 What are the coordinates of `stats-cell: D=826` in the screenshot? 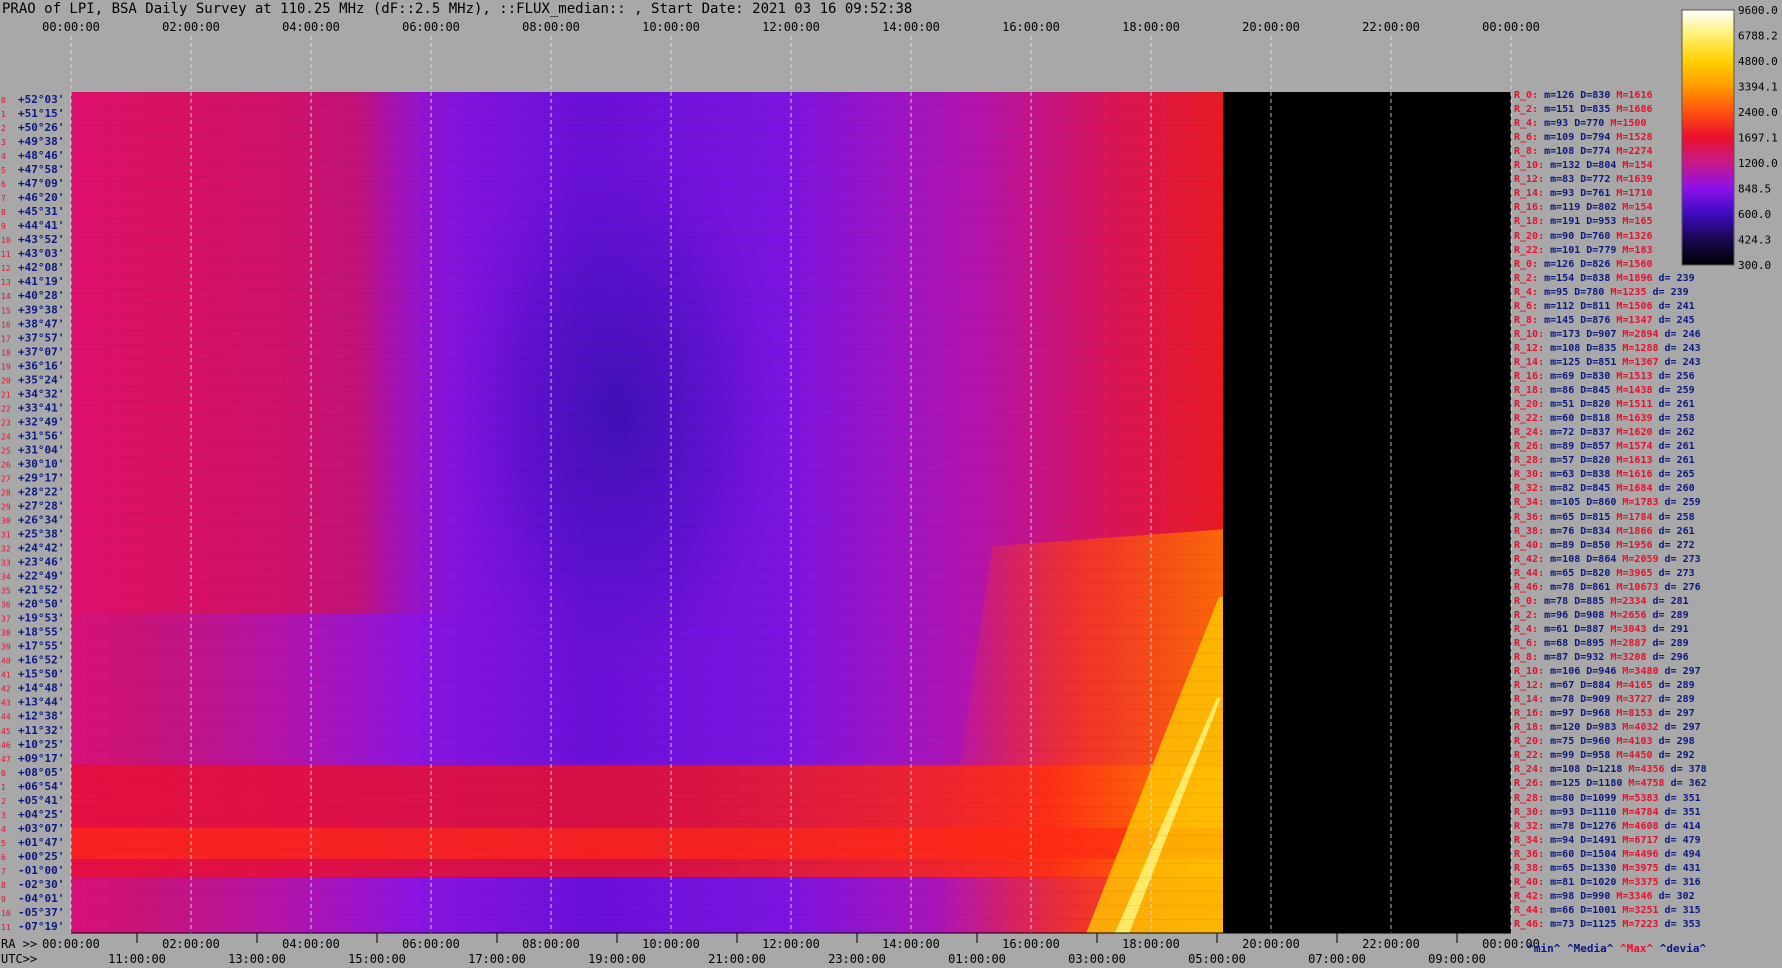 It's located at (1592, 264).